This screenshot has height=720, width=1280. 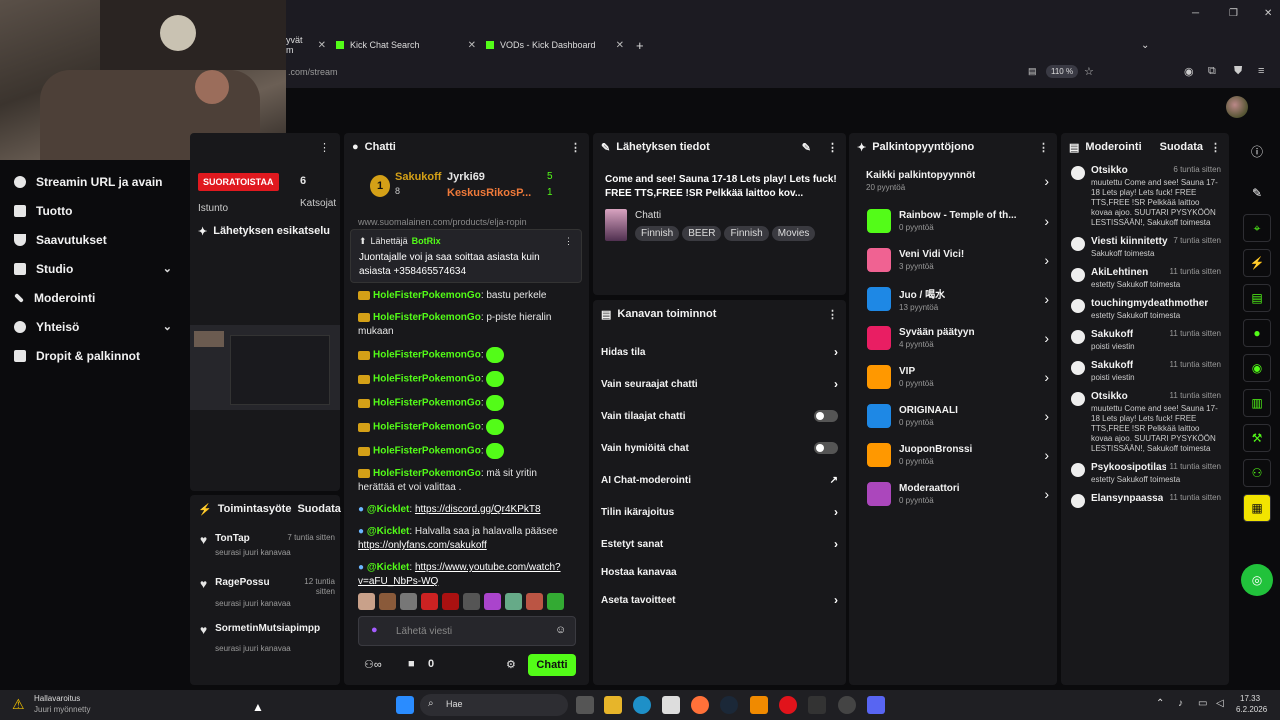 I want to click on sidebar-item-community: Yhteisö ⌄, so click(x=93, y=326).